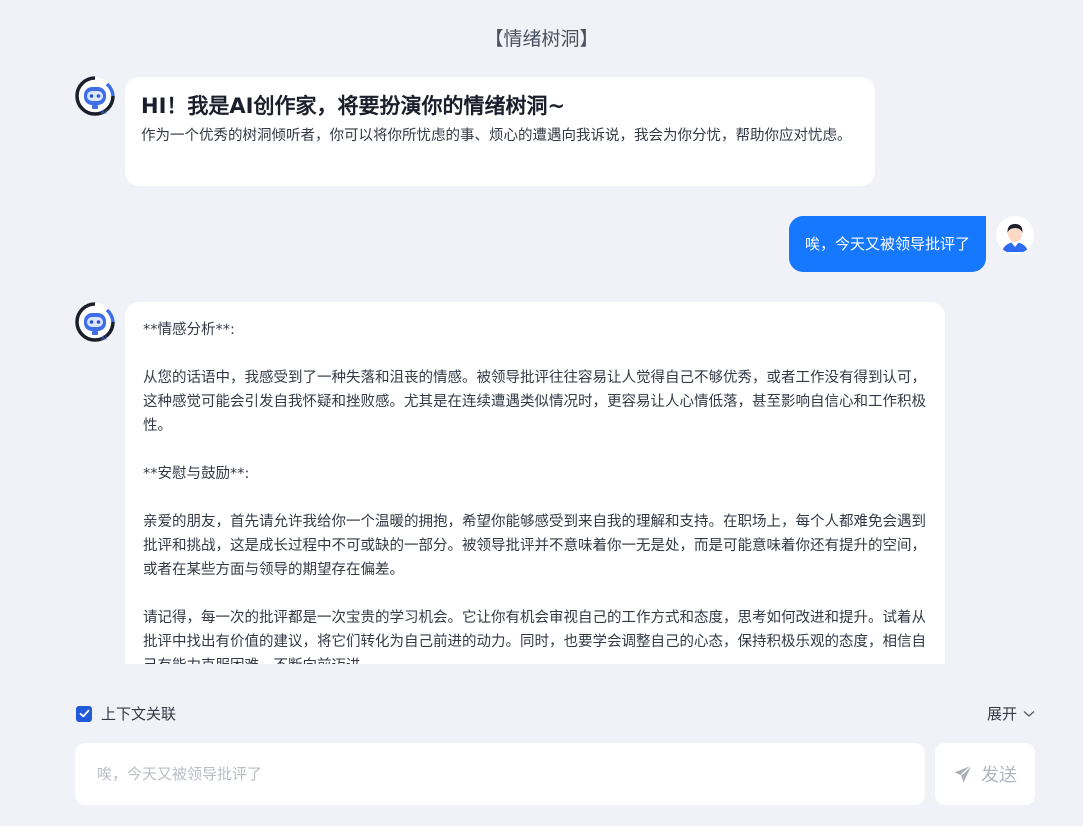 This screenshot has width=1083, height=826. What do you see at coordinates (500, 774) in the screenshot?
I see `message-input` at bounding box center [500, 774].